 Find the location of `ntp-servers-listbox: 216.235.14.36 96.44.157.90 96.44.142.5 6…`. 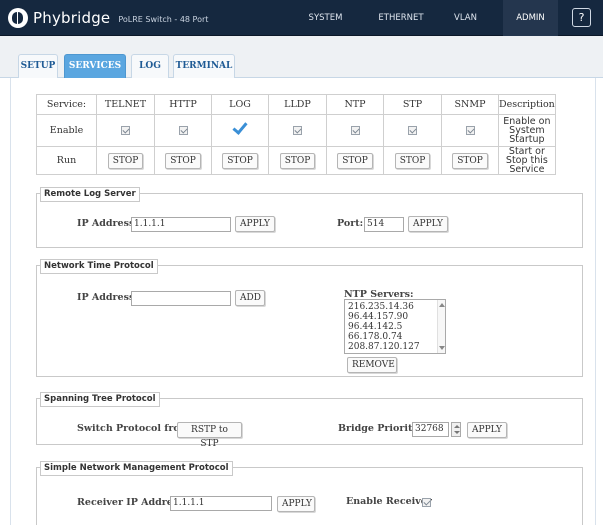

ntp-servers-listbox: 216.235.14.36 96.44.157.90 96.44.142.5 6… is located at coordinates (395, 326).